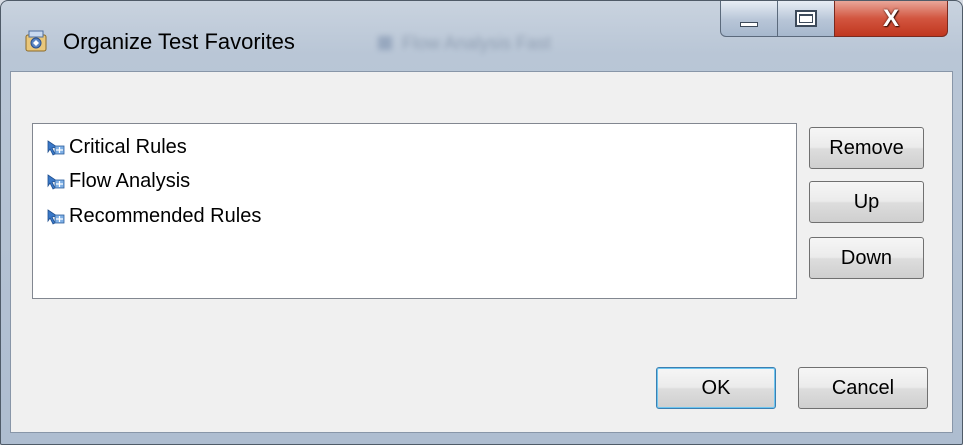 Image resolution: width=963 pixels, height=445 pixels. I want to click on list-item: Critical Rules, so click(116, 147).